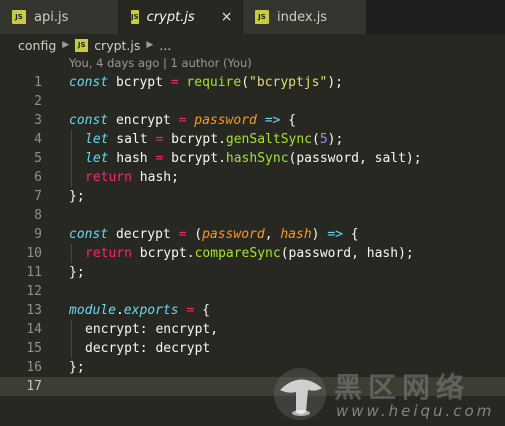 The width and height of the screenshot is (505, 426). What do you see at coordinates (117, 45) in the screenshot?
I see `breadcrumb-file: crypt.js` at bounding box center [117, 45].